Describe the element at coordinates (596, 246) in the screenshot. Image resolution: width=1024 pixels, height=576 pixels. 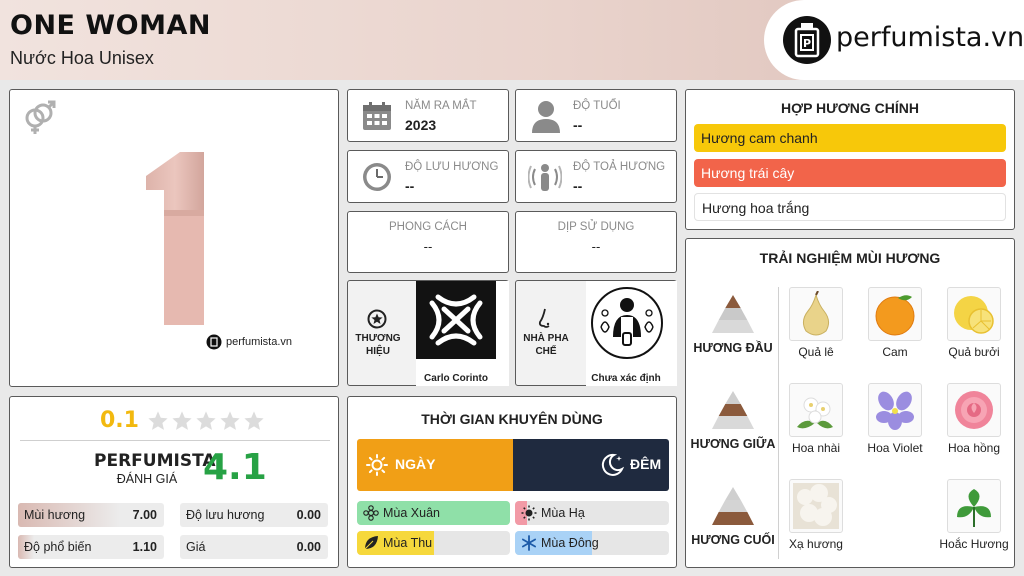
I see `occasion-value: --` at that location.